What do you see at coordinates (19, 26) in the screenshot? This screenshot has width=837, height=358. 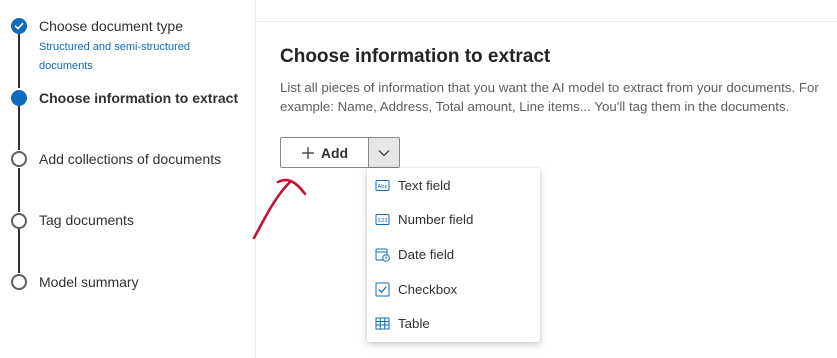 I see `checkmark-icon` at bounding box center [19, 26].